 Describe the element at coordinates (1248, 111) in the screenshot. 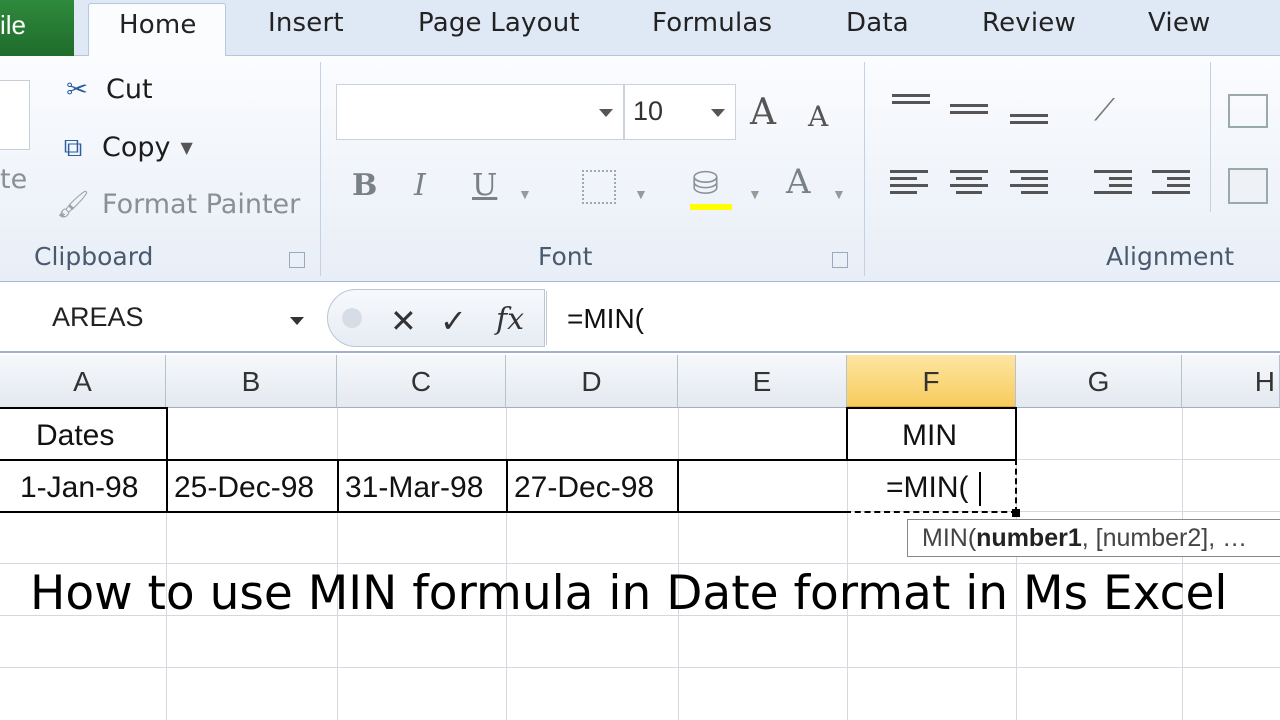

I see `wrap-text-icon` at that location.